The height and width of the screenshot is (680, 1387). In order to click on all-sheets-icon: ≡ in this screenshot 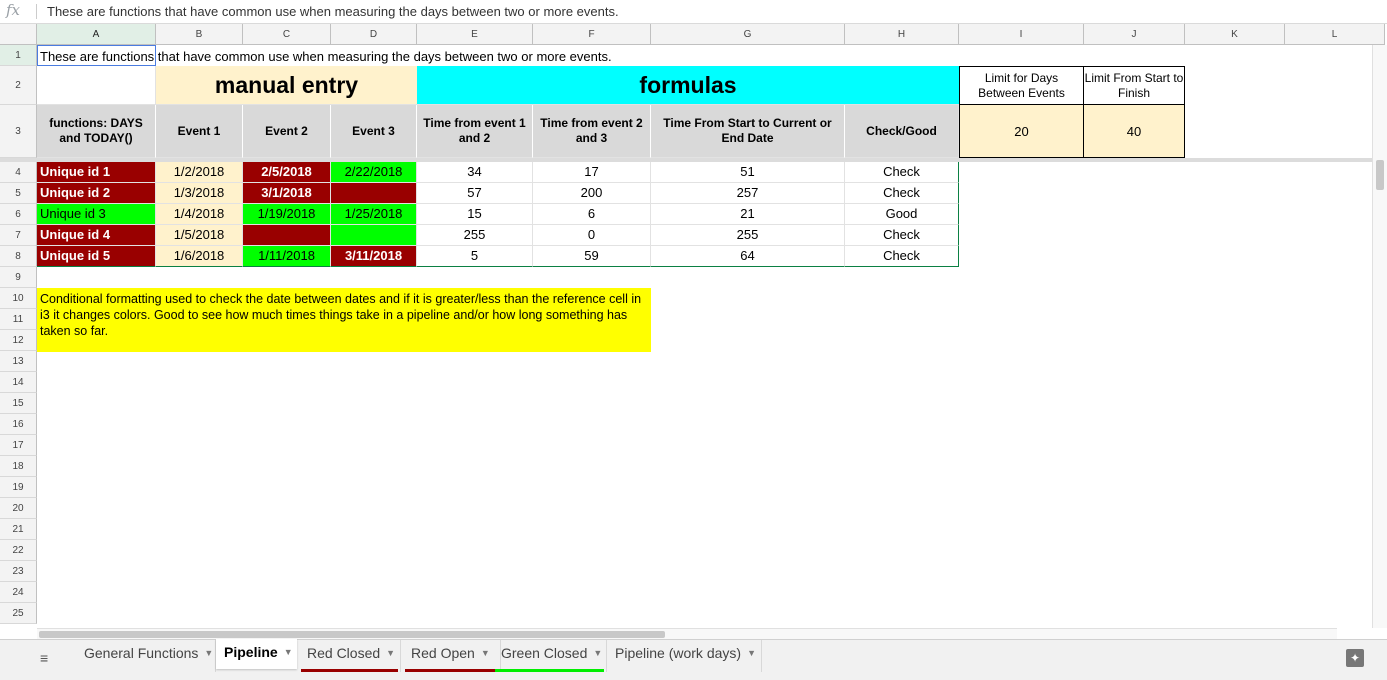, I will do `click(44, 658)`.